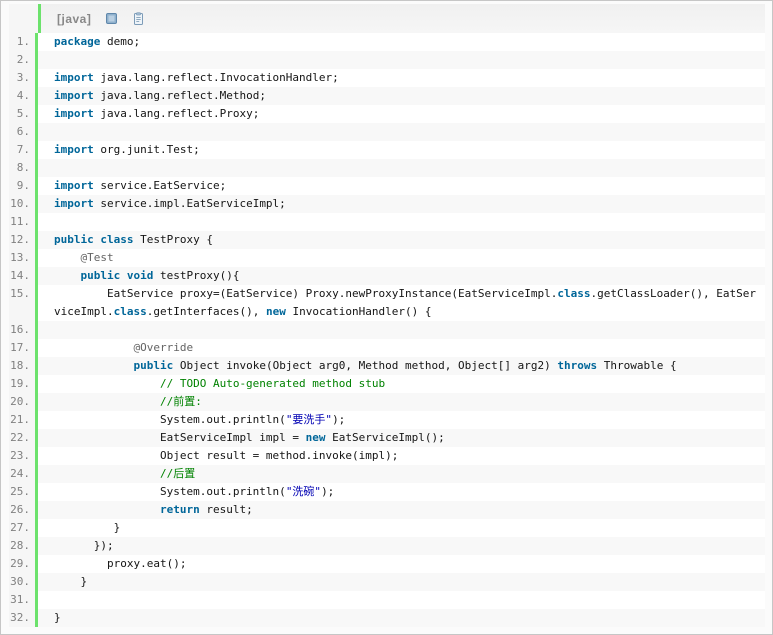 This screenshot has height=635, width=773. What do you see at coordinates (401, 348) in the screenshot?
I see `code-text: @Override` at bounding box center [401, 348].